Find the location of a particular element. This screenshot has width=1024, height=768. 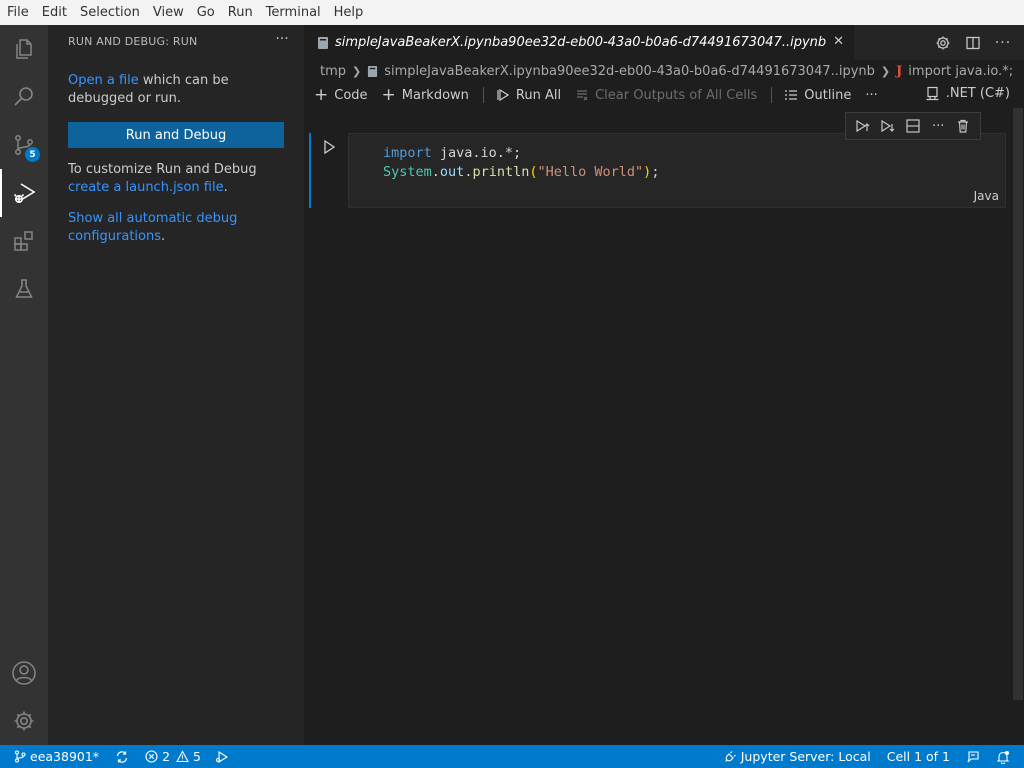

run-all-button: Run All is located at coordinates (528, 95).